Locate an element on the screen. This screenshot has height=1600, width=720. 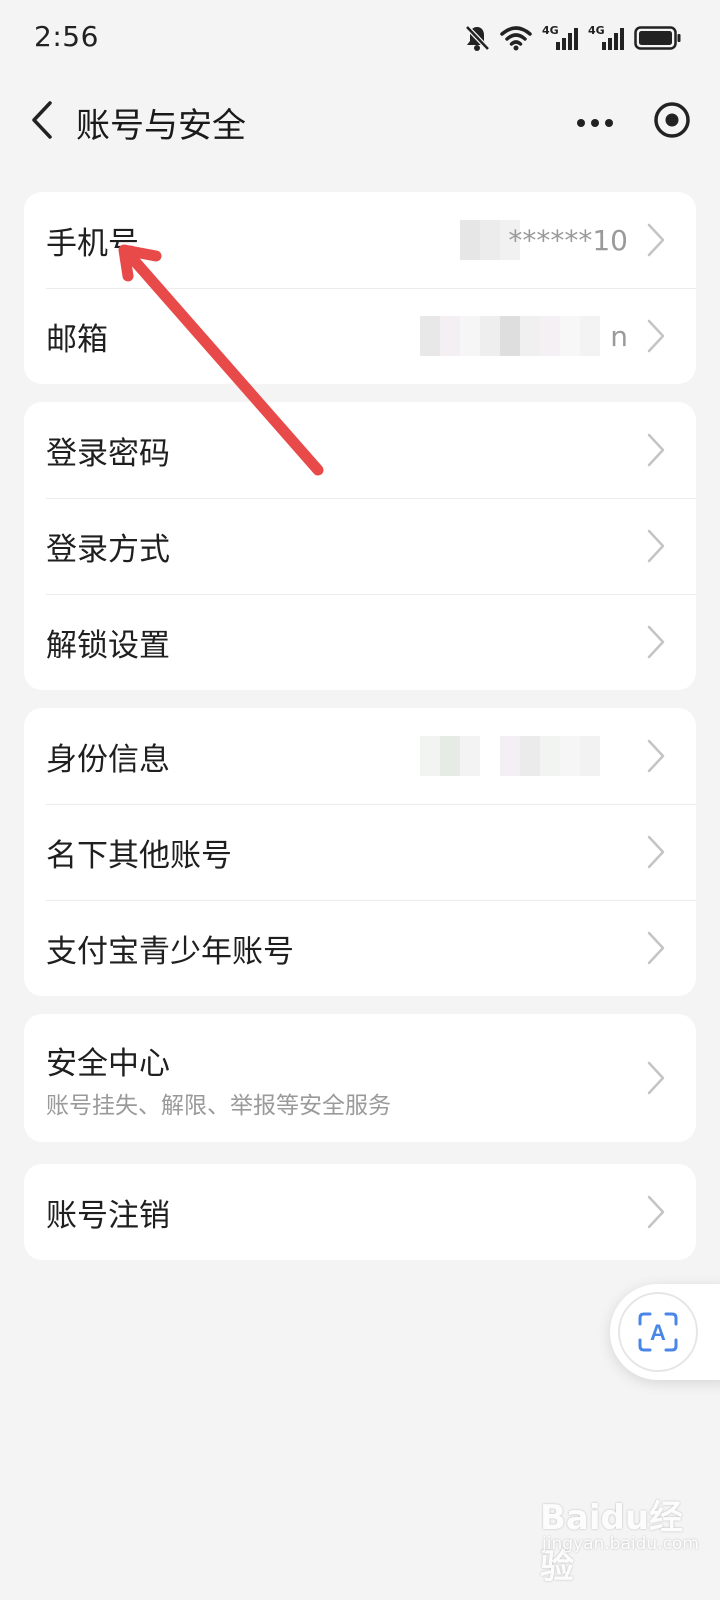
battery-icon is located at coordinates (658, 38).